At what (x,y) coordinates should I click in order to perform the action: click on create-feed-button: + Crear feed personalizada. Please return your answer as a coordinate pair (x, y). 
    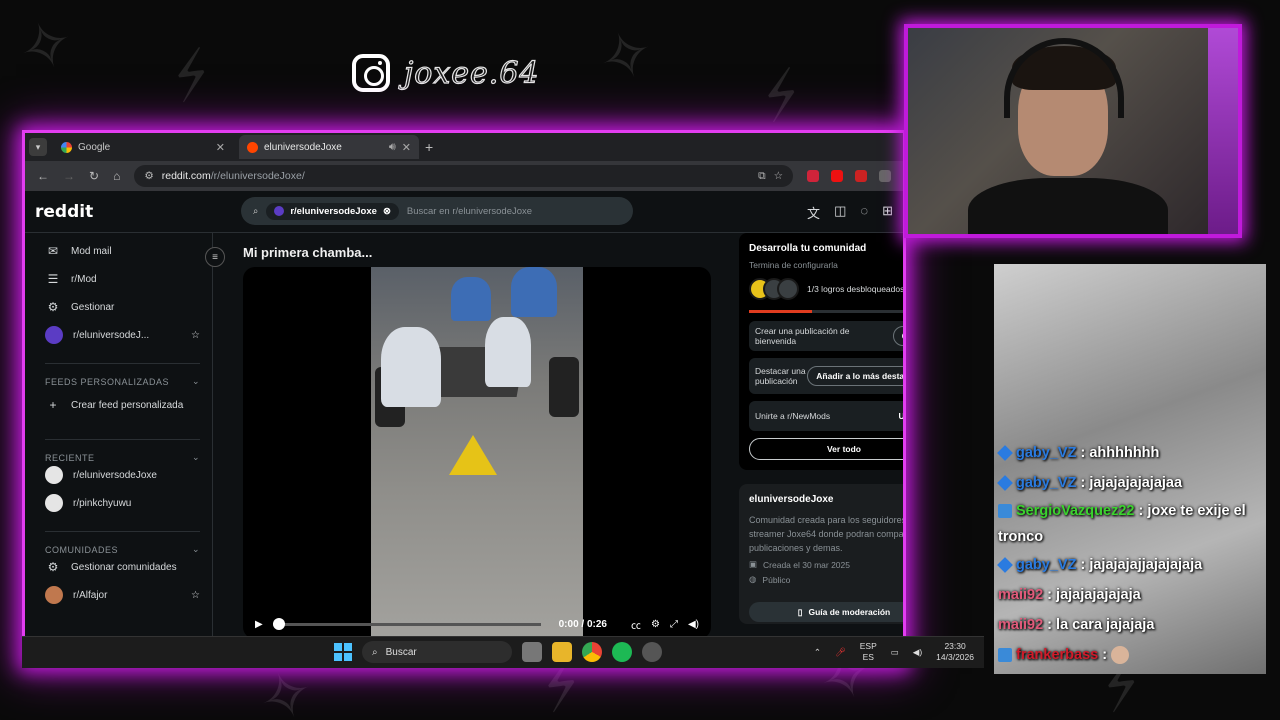
    Looking at the image, I should click on (122, 405).